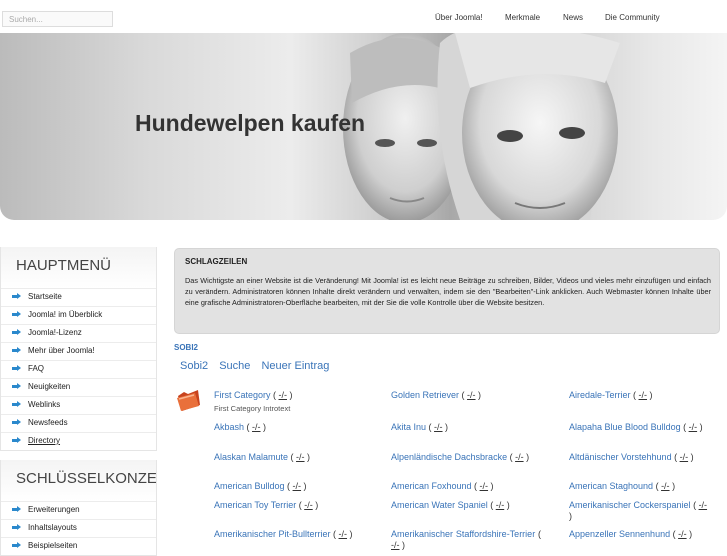 The width and height of the screenshot is (727, 556). What do you see at coordinates (255, 505) in the screenshot?
I see `category-name: American Toy Terrier` at bounding box center [255, 505].